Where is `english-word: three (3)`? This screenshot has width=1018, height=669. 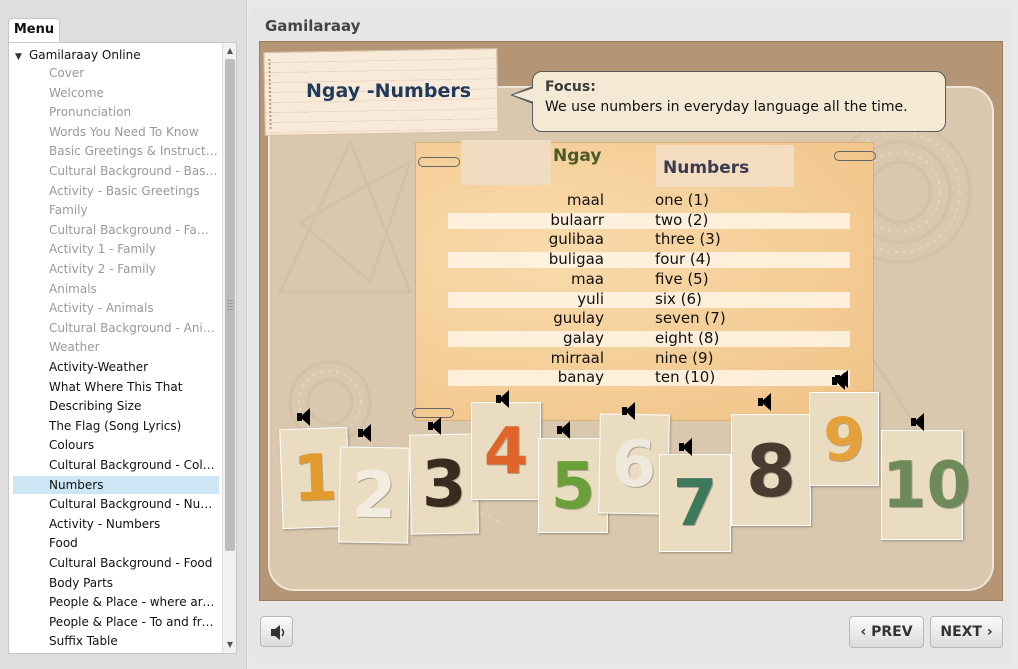 english-word: three (3) is located at coordinates (688, 239).